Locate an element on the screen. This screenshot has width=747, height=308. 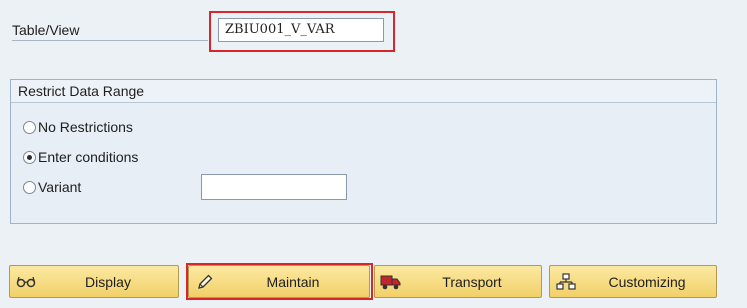
table-view-label: Table/View is located at coordinates (110, 29).